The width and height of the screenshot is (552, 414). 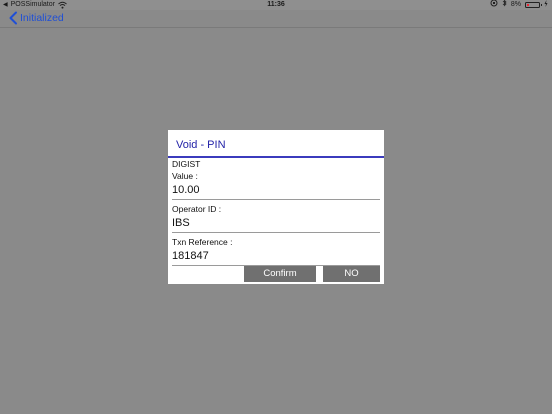 What do you see at coordinates (202, 242) in the screenshot?
I see `txn-reference-label: Txn Reference :` at bounding box center [202, 242].